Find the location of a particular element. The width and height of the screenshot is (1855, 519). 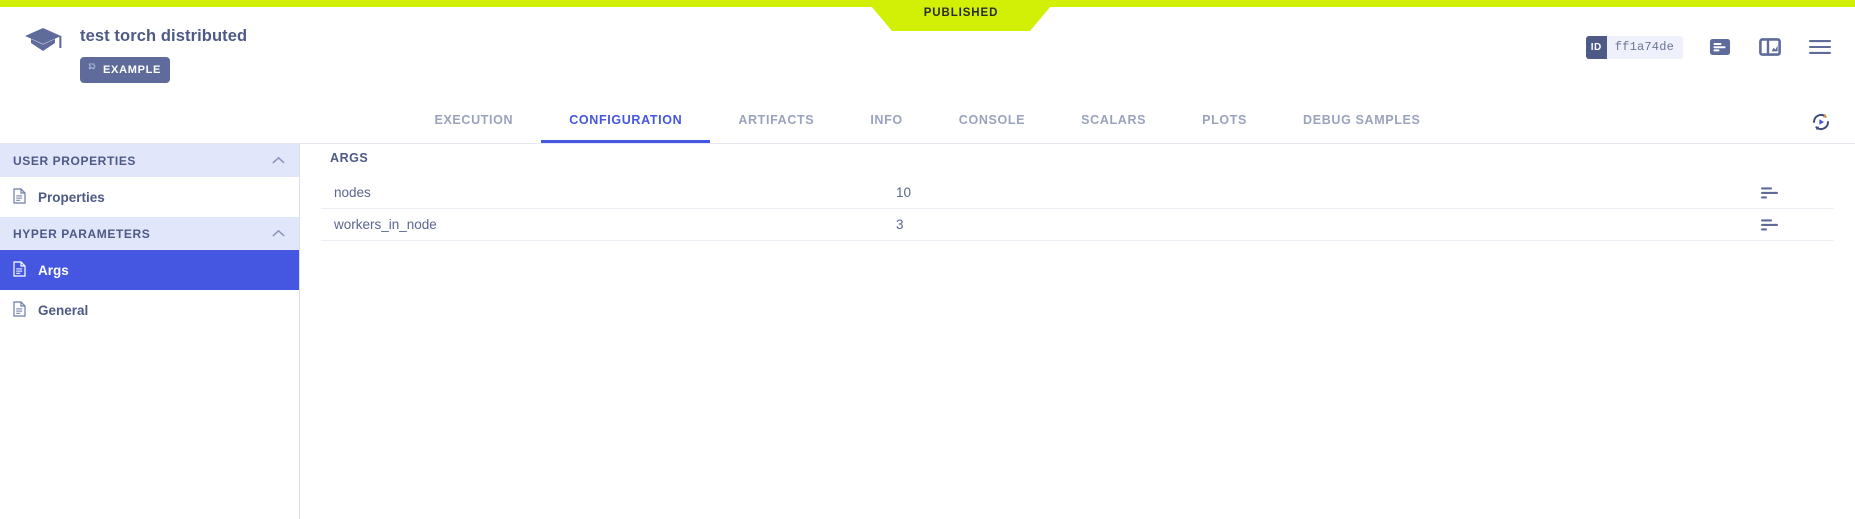

section-title-user-properties: USER PROPERTIES is located at coordinates (75, 160).